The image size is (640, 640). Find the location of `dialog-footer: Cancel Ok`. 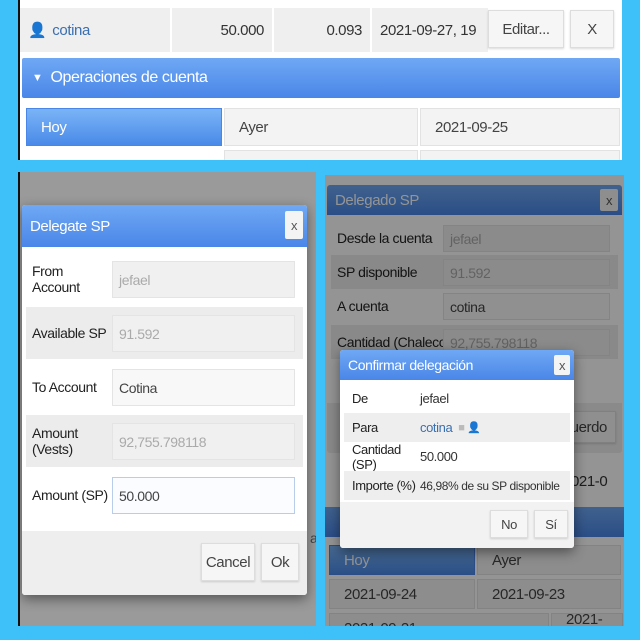

dialog-footer: Cancel Ok is located at coordinates (164, 563).